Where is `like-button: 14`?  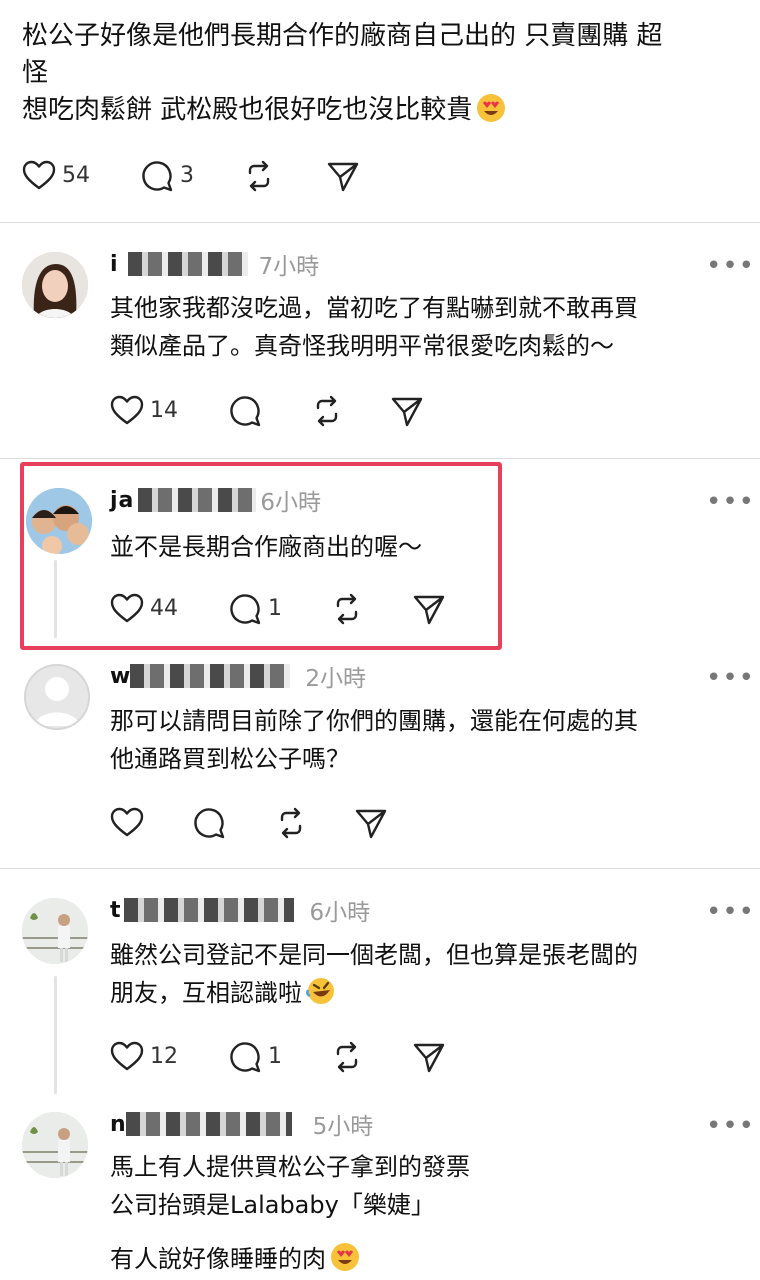 like-button: 14 is located at coordinates (144, 411).